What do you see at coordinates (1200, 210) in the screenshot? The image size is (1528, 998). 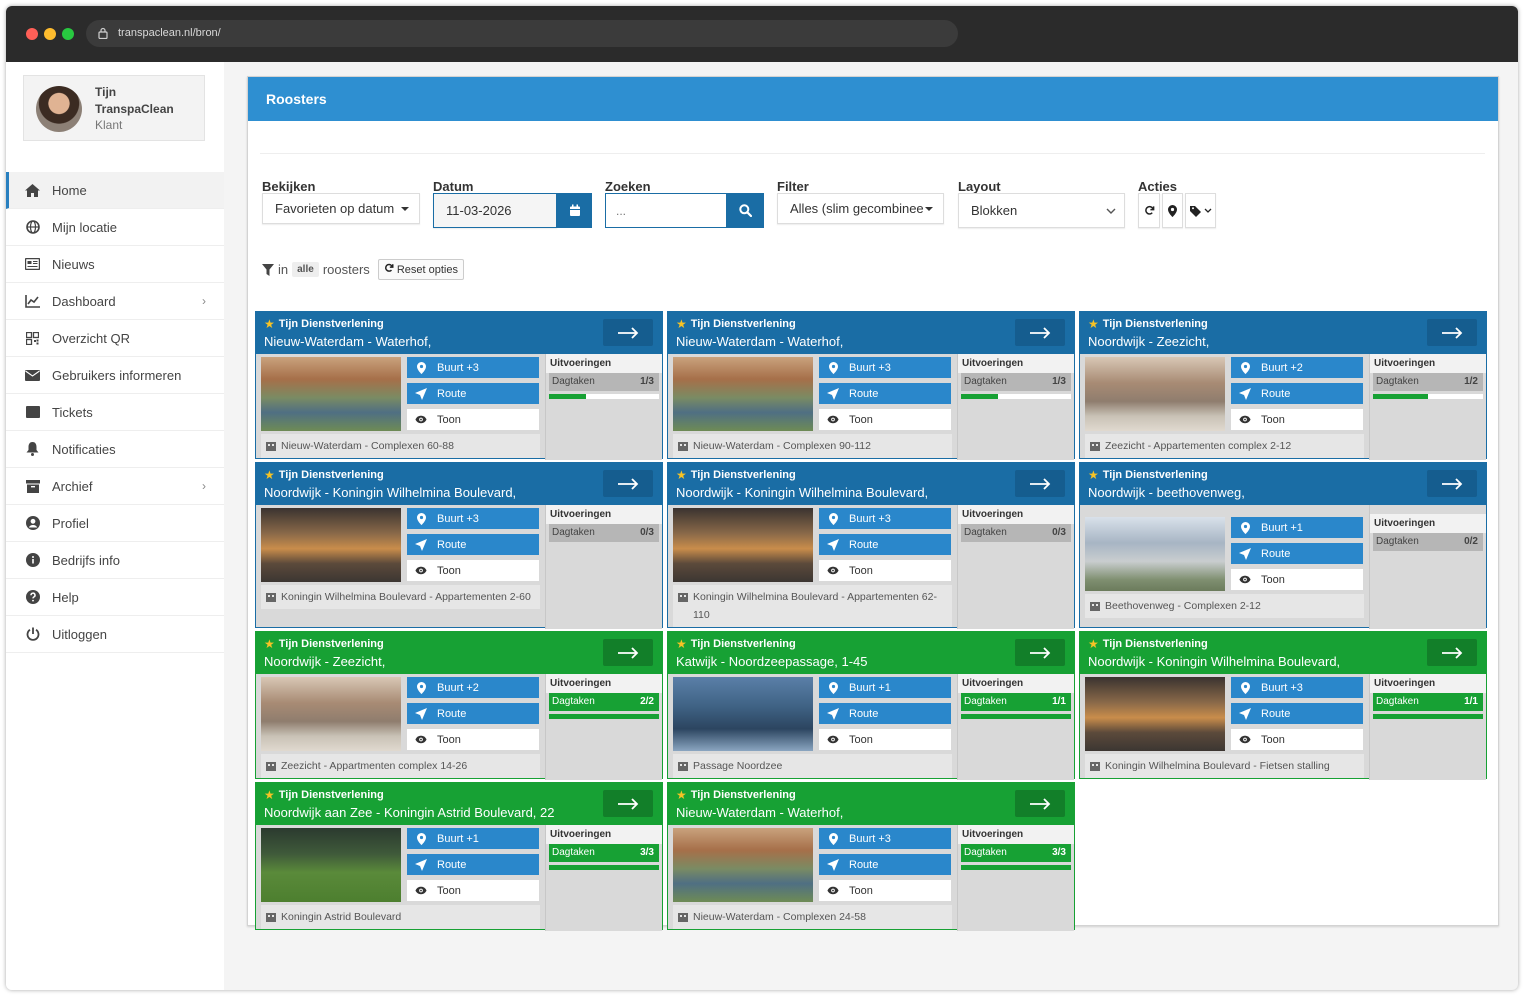 I see `tags-dropdown-button` at bounding box center [1200, 210].